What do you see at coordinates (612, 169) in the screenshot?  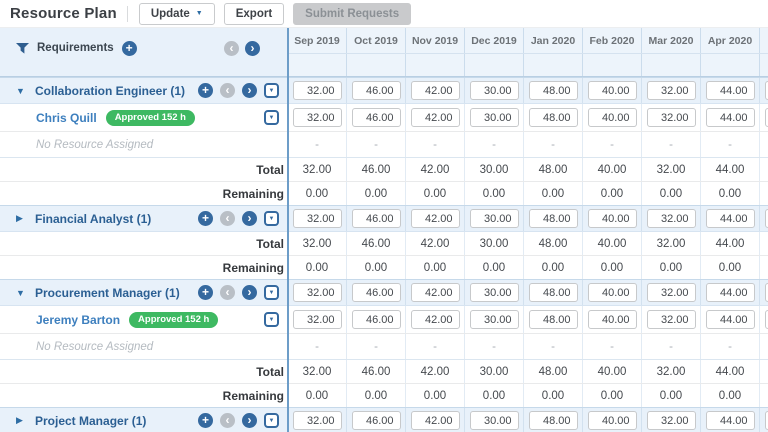 I see `total-value: 40.00` at bounding box center [612, 169].